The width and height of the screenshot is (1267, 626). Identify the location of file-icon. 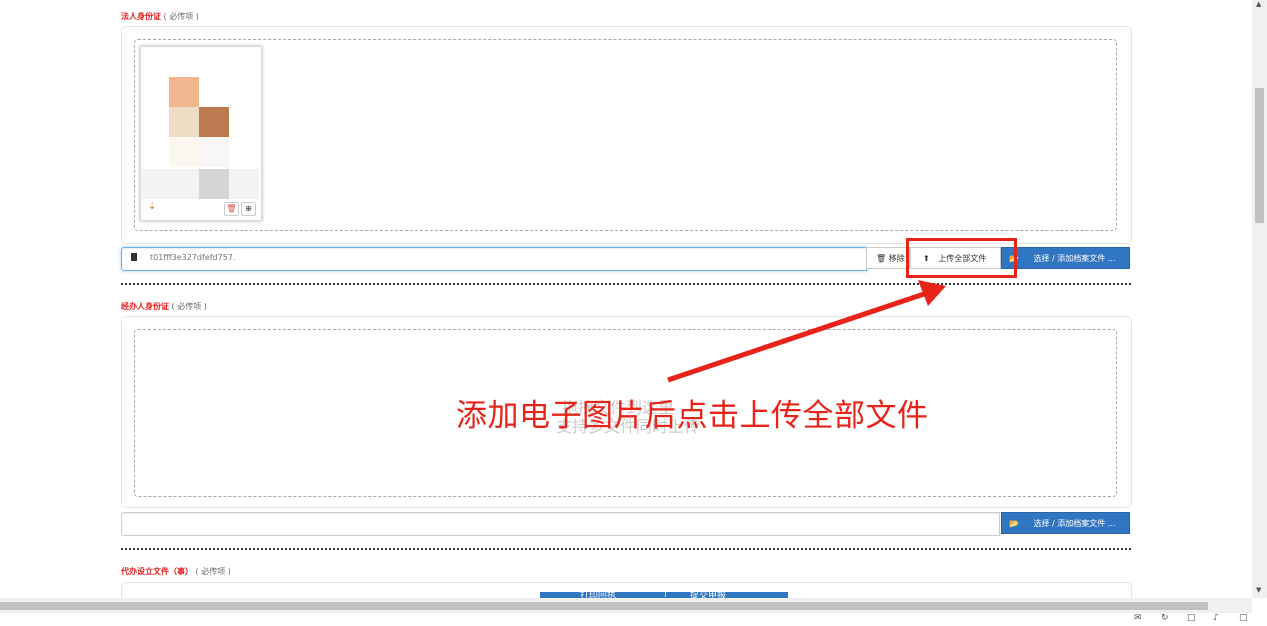
(134, 257).